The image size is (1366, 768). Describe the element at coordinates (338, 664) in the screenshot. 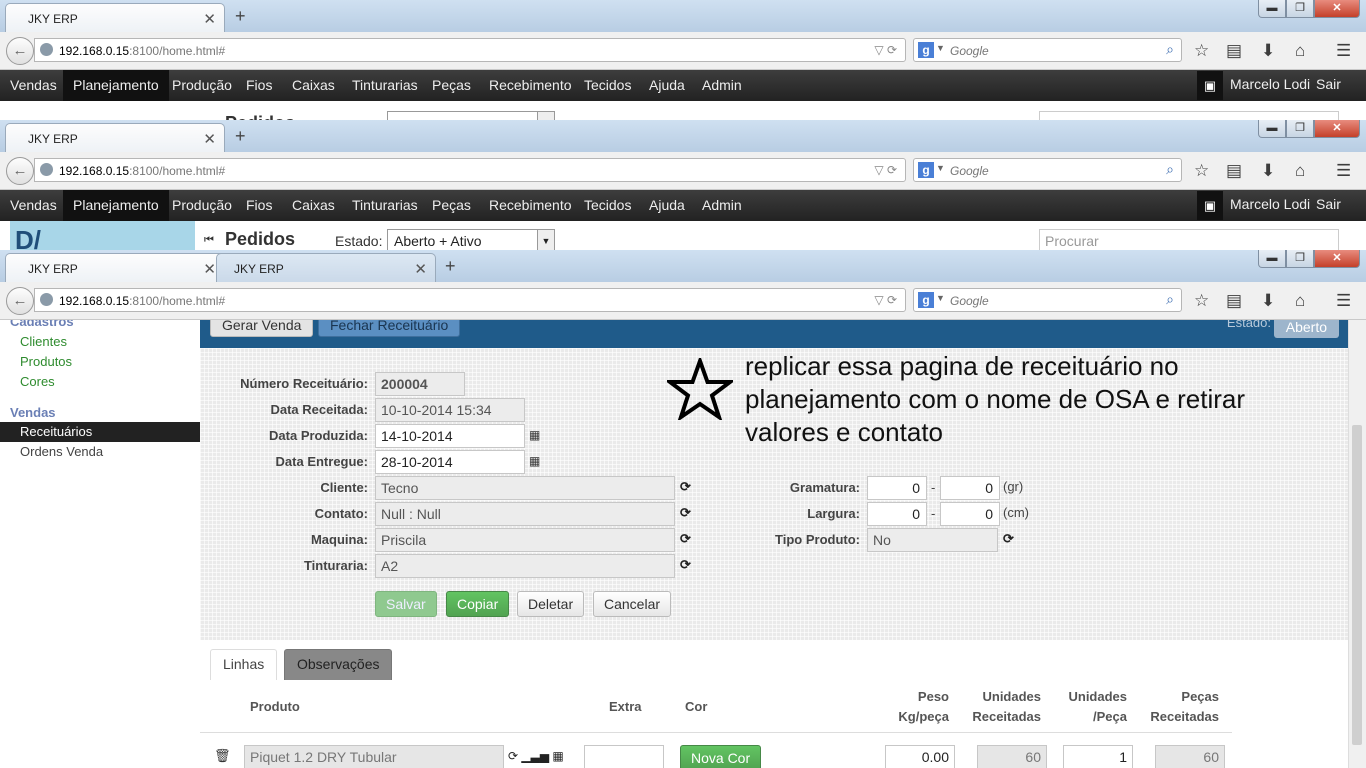

I see `tab-observacoes: Observações` at that location.